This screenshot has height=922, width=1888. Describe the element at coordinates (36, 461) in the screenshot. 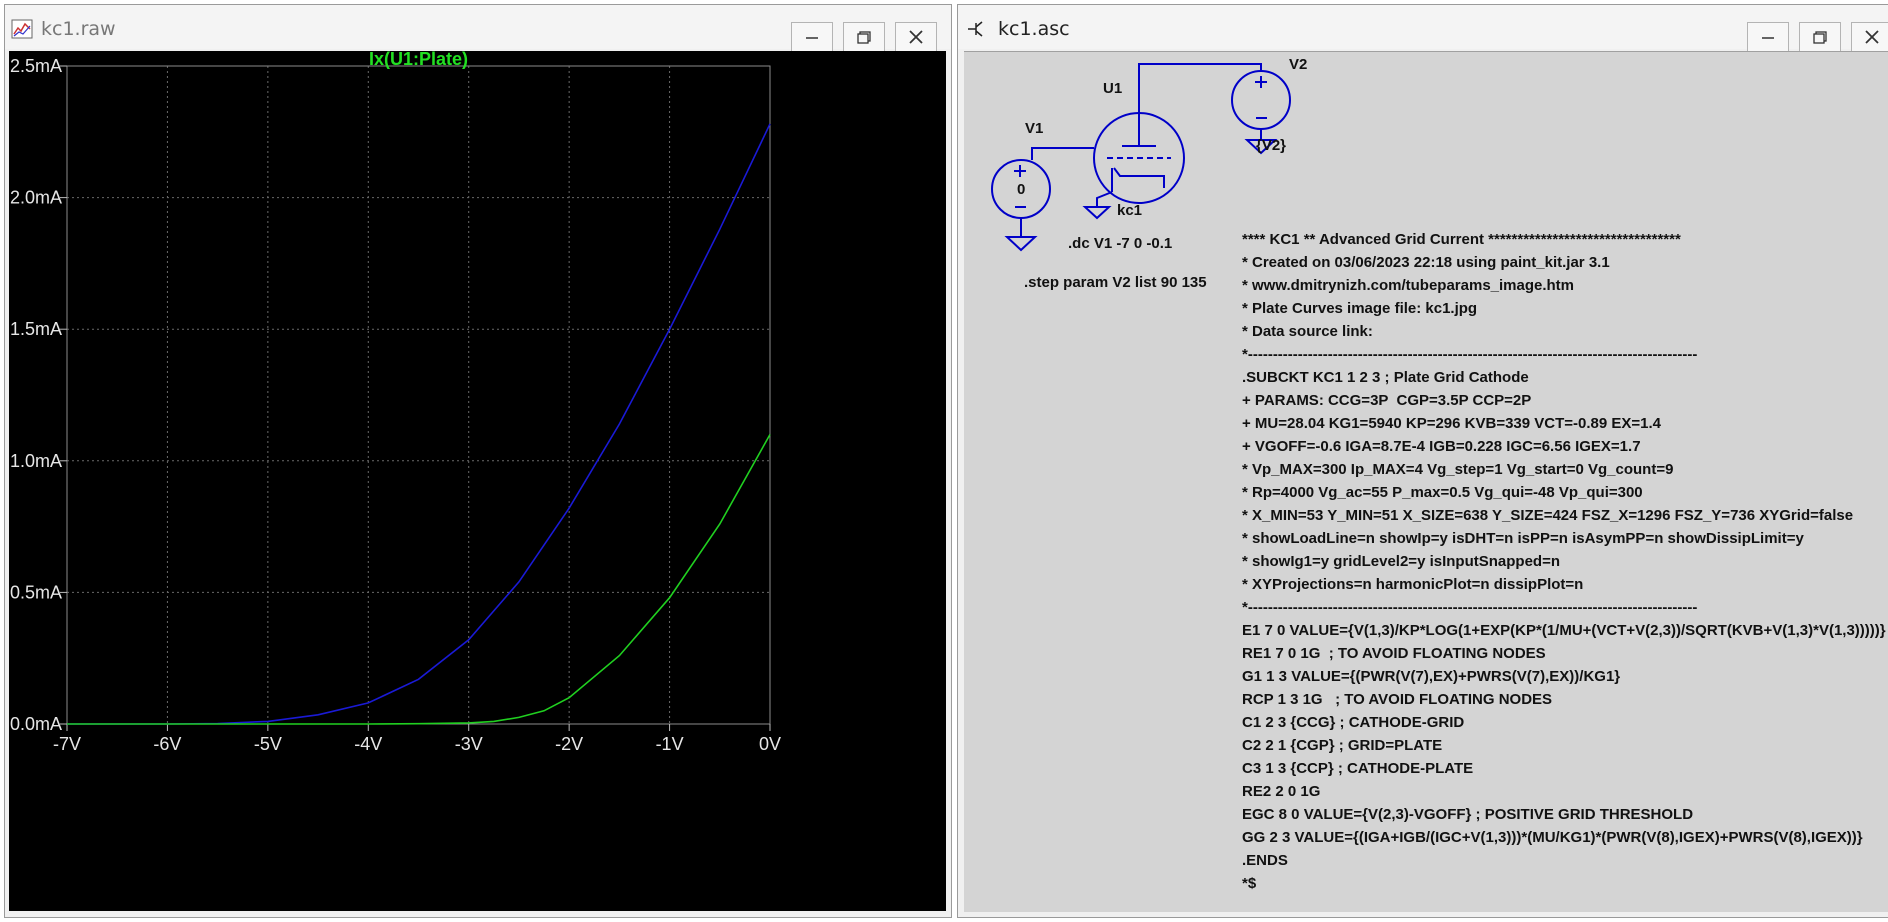

I see `y-tick-label: 1.0mA` at that location.